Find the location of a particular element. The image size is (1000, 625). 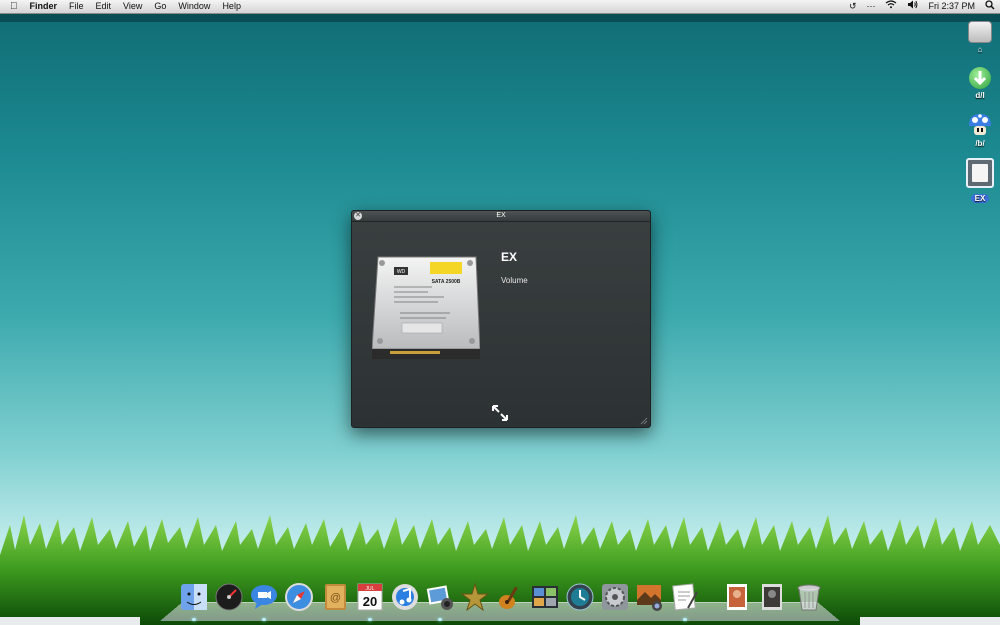

photo-stack-2-icon is located at coordinates (772, 597).